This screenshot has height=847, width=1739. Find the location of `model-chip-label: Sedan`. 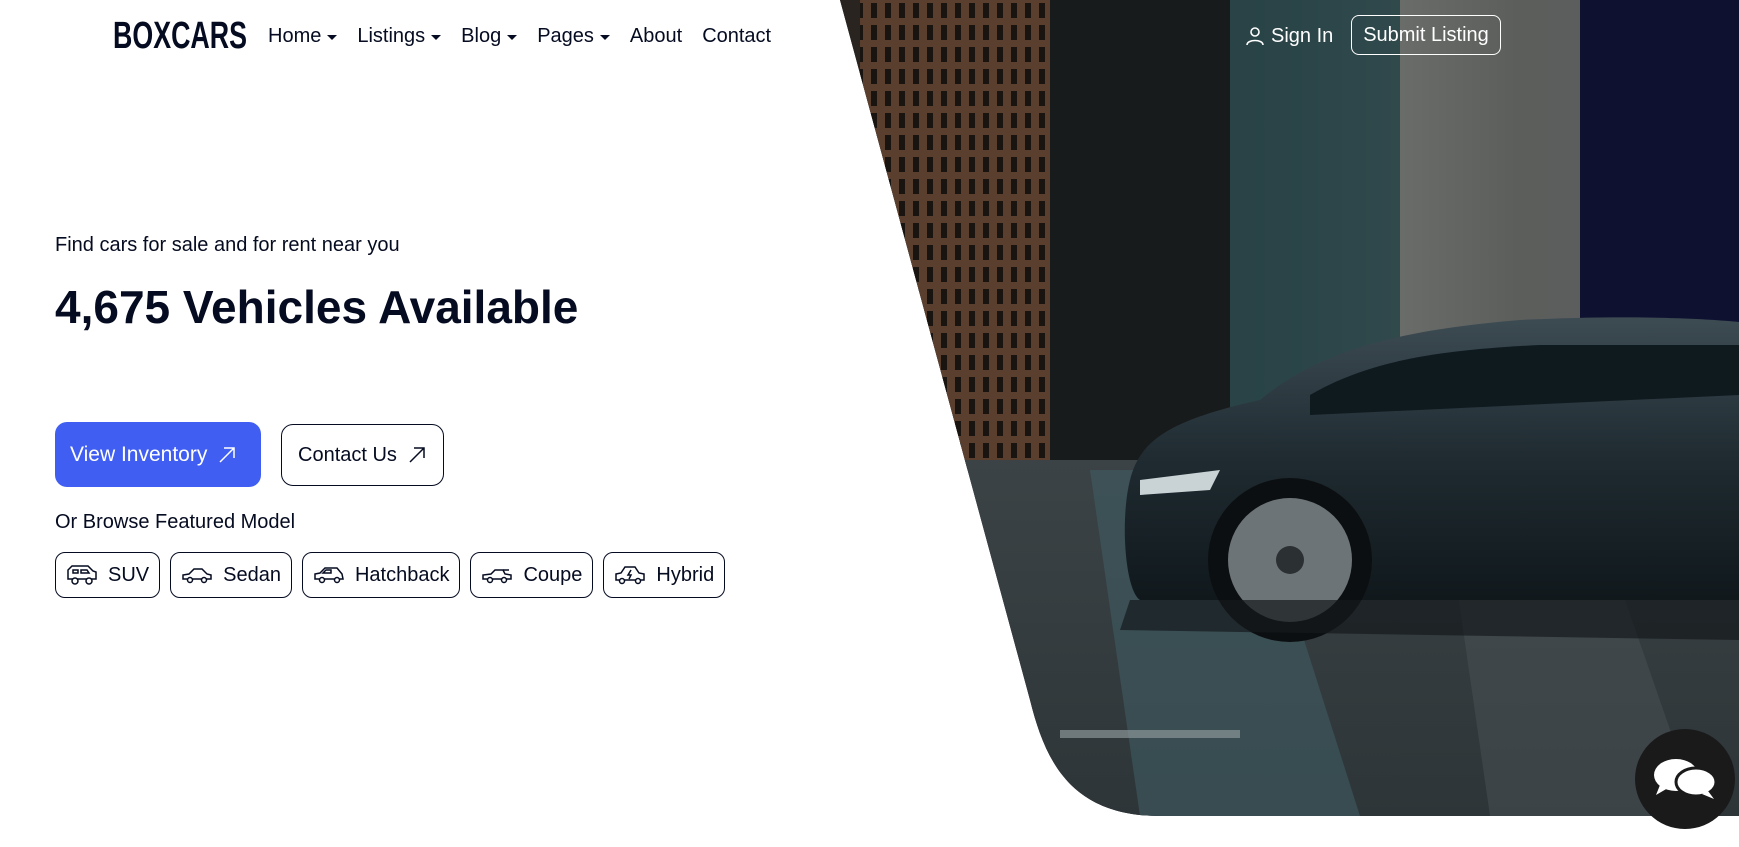

model-chip-label: Sedan is located at coordinates (252, 574).